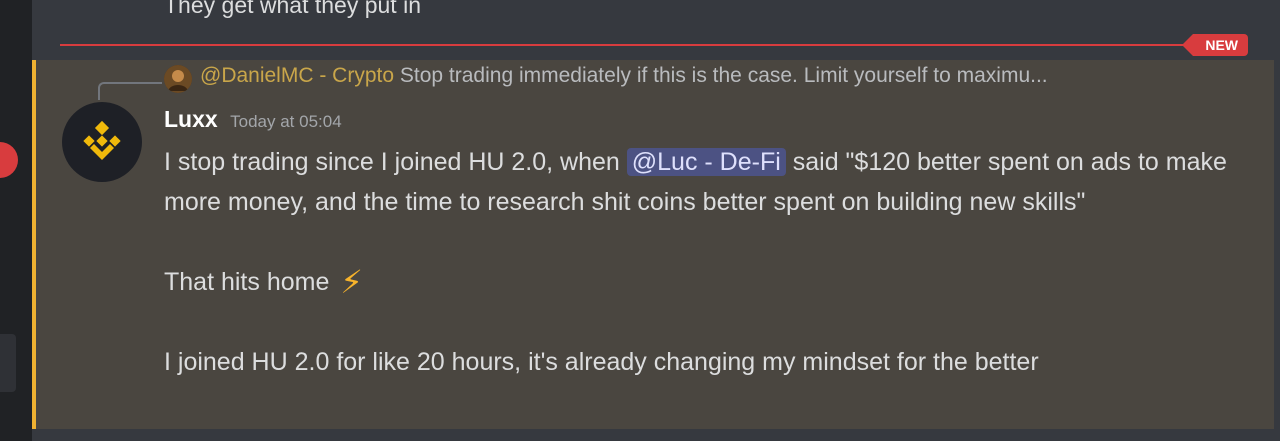 The image size is (1280, 441). What do you see at coordinates (191, 119) in the screenshot?
I see `username: Luxx` at bounding box center [191, 119].